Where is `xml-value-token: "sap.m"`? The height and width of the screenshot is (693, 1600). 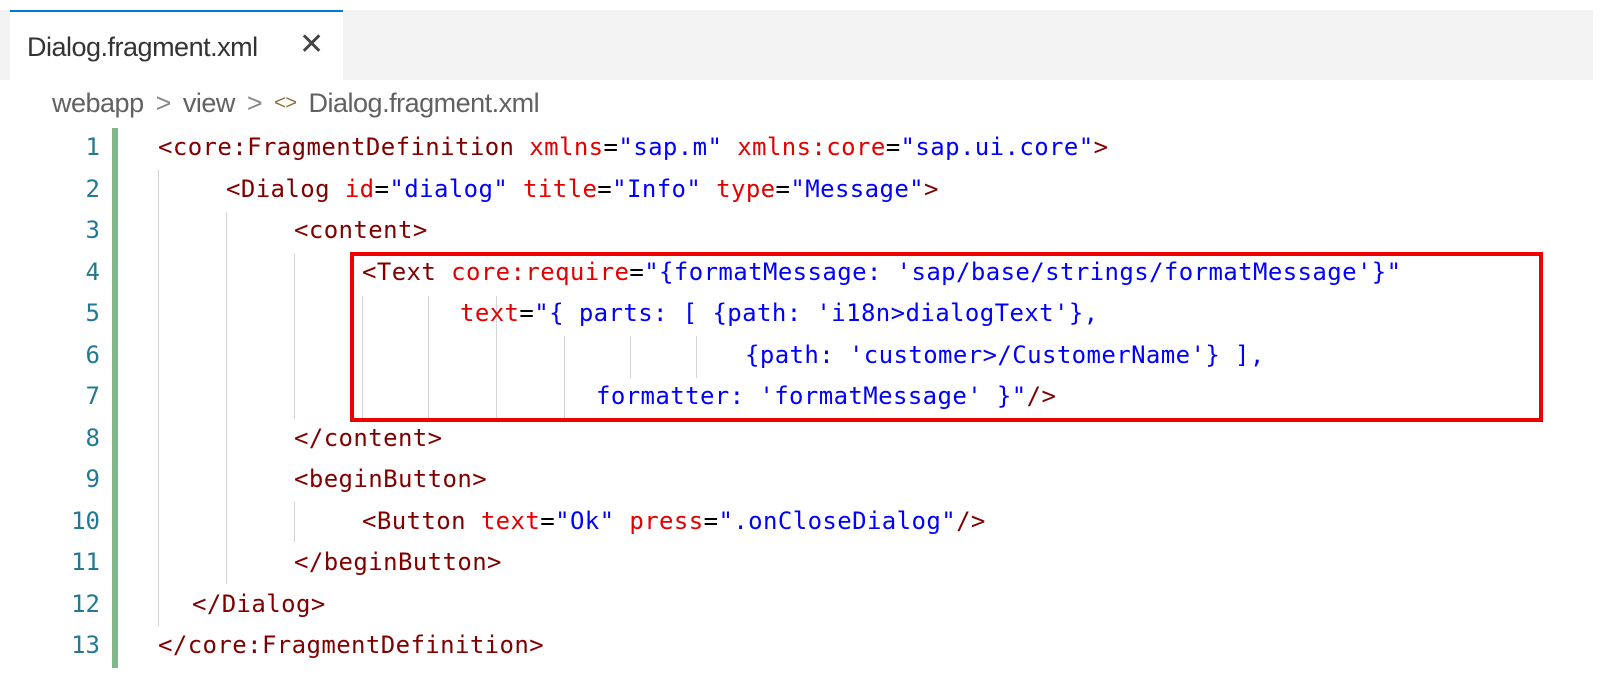 xml-value-token: "sap.m" is located at coordinates (670, 147).